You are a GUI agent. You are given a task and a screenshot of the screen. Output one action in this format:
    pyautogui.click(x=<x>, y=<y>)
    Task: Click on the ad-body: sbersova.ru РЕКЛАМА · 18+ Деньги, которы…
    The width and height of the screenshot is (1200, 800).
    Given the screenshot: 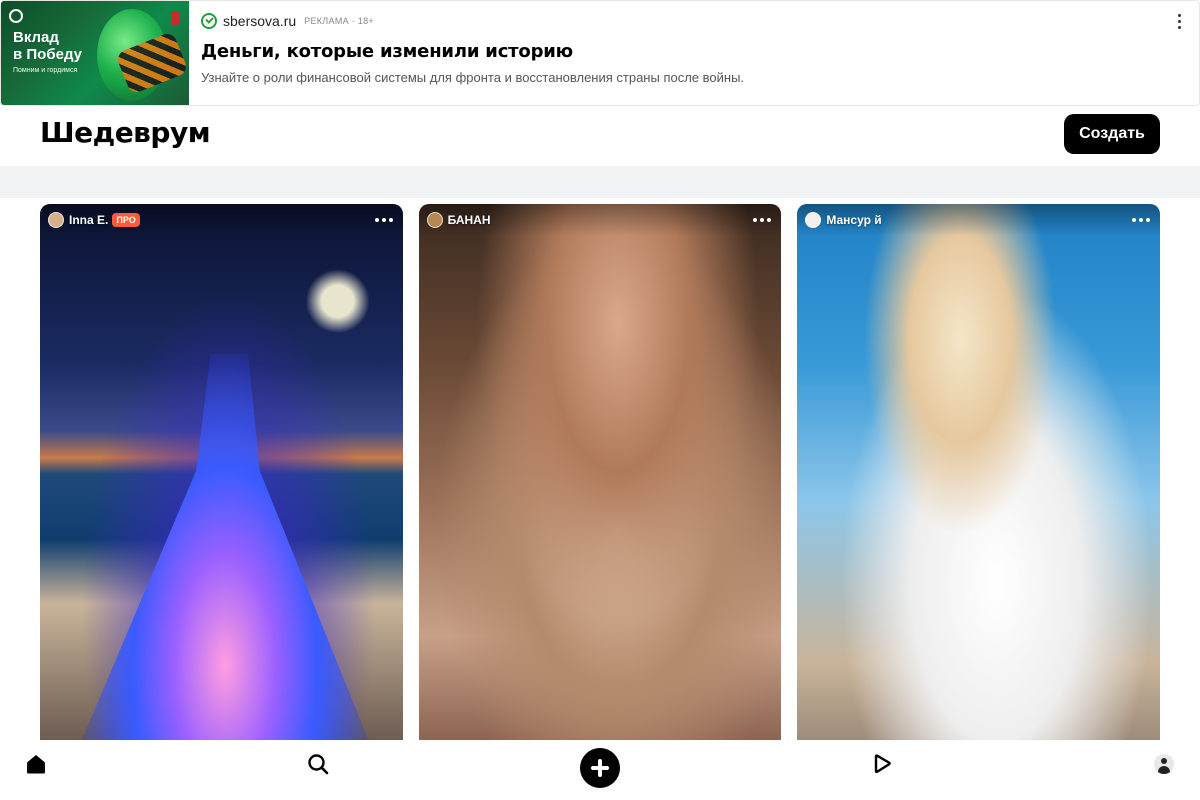 What is the action you would take?
    pyautogui.click(x=694, y=53)
    